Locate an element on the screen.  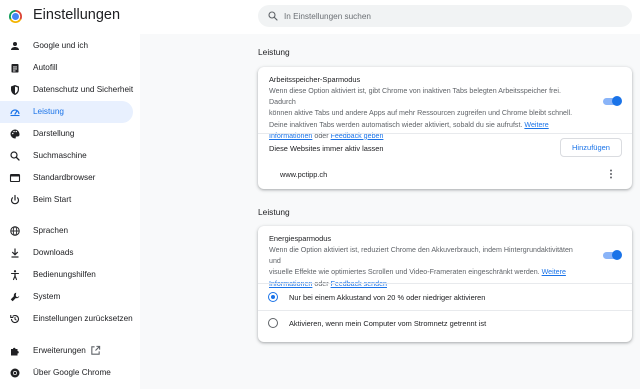
sidebar-item-erweiterungen: Erweiterungen is located at coordinates (66, 351).